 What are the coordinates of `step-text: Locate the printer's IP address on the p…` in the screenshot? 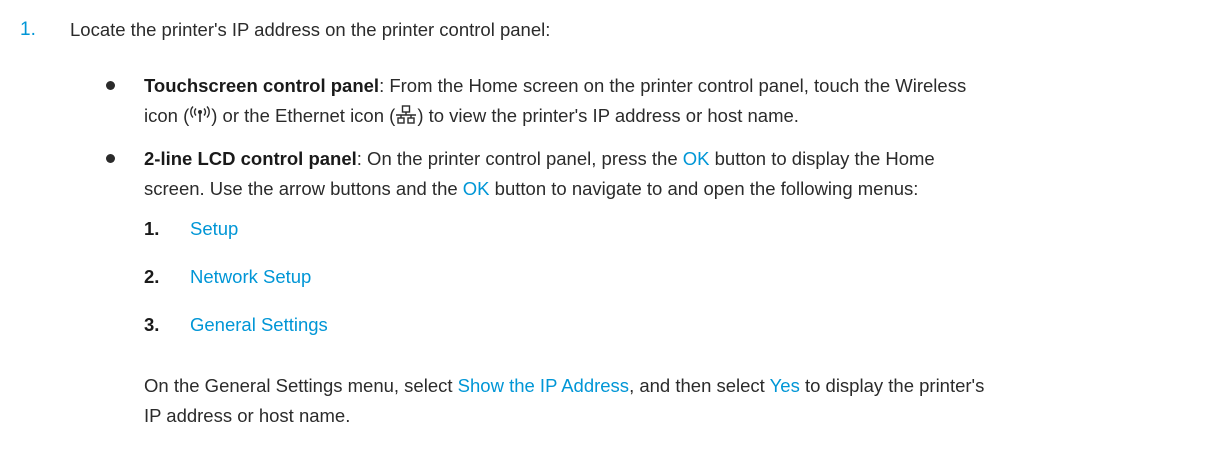 It's located at (310, 29).